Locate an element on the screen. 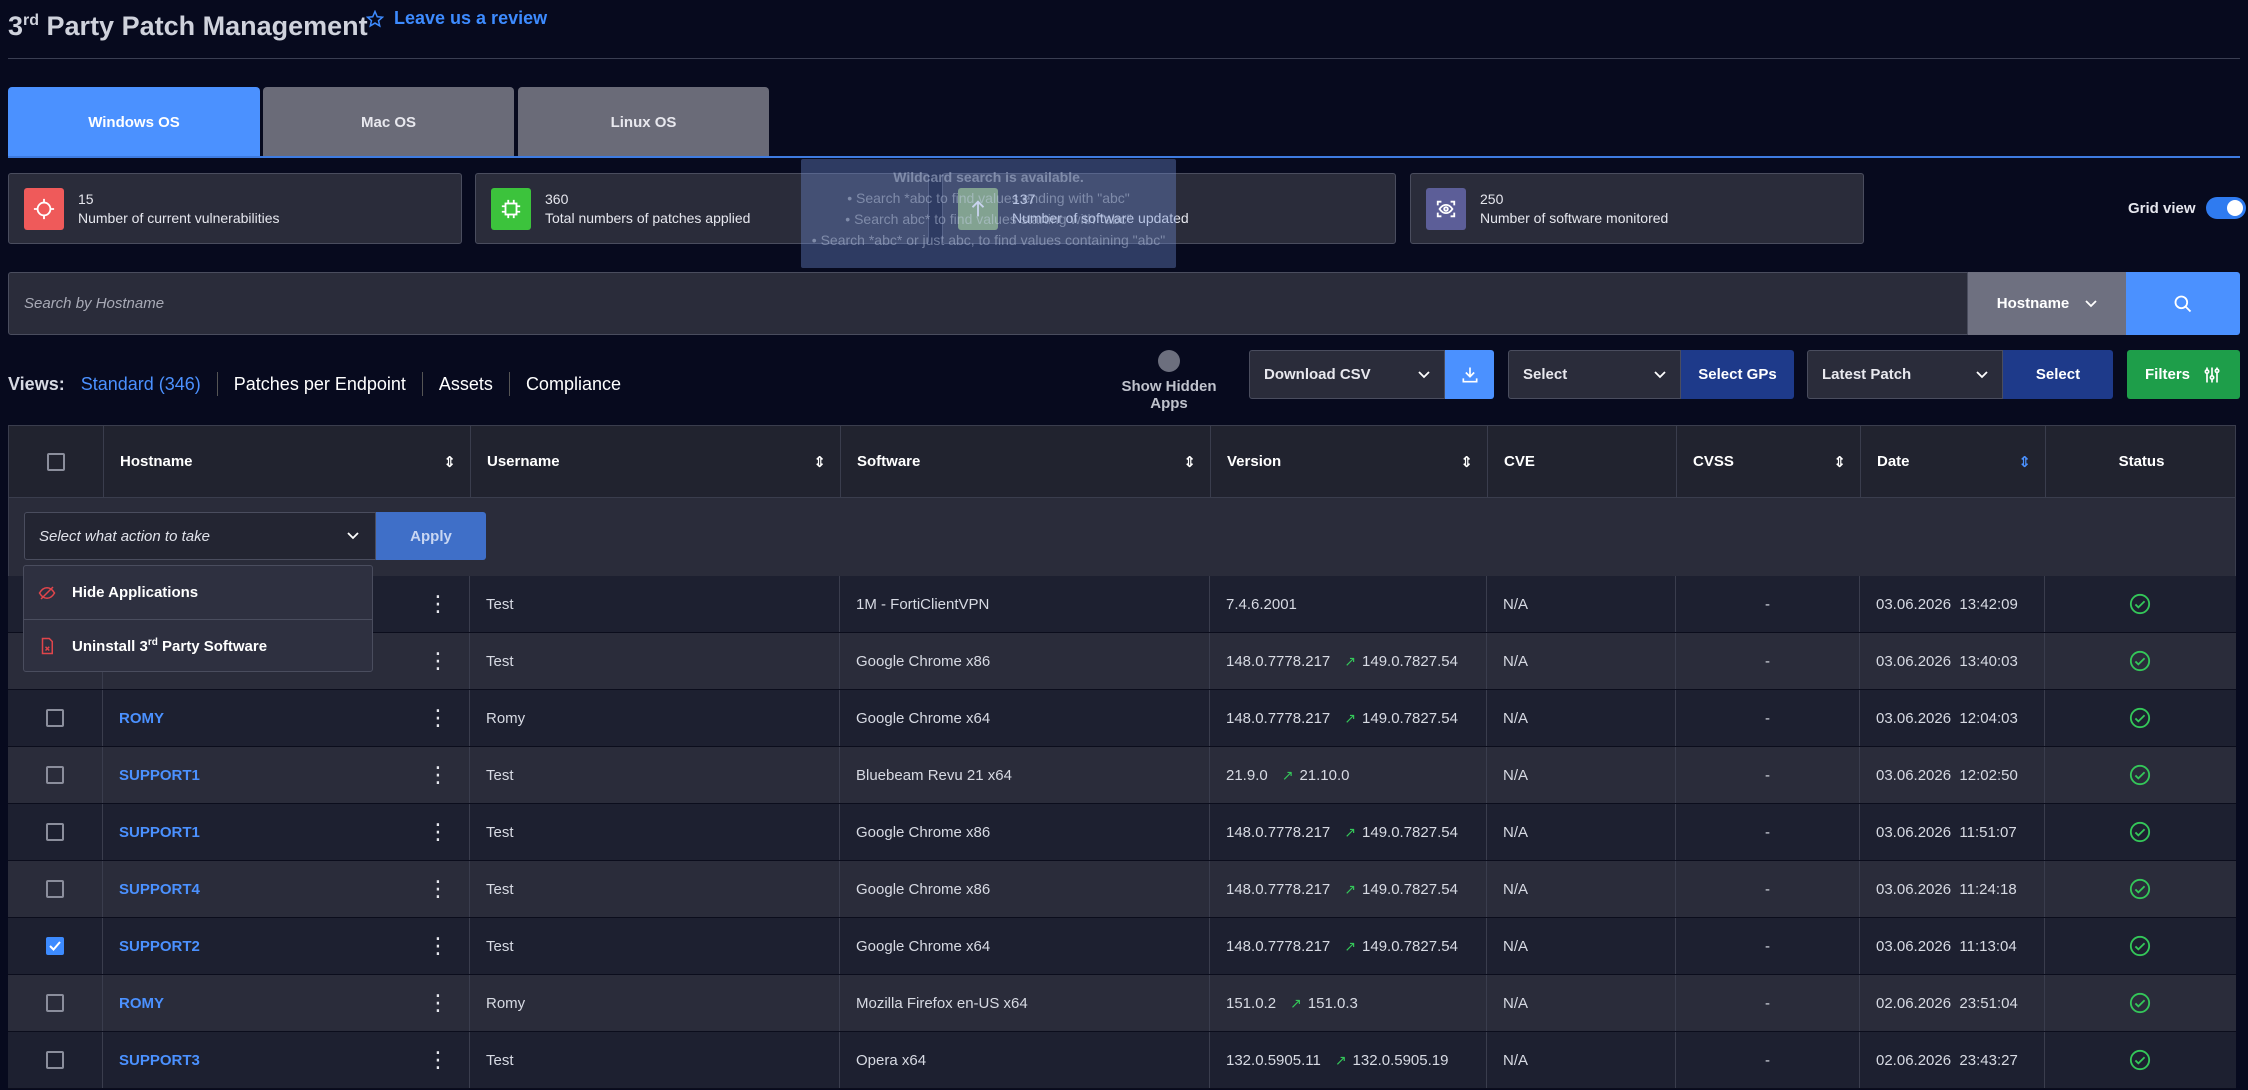  sort-desc-icon: ⇕ is located at coordinates (2024, 462).